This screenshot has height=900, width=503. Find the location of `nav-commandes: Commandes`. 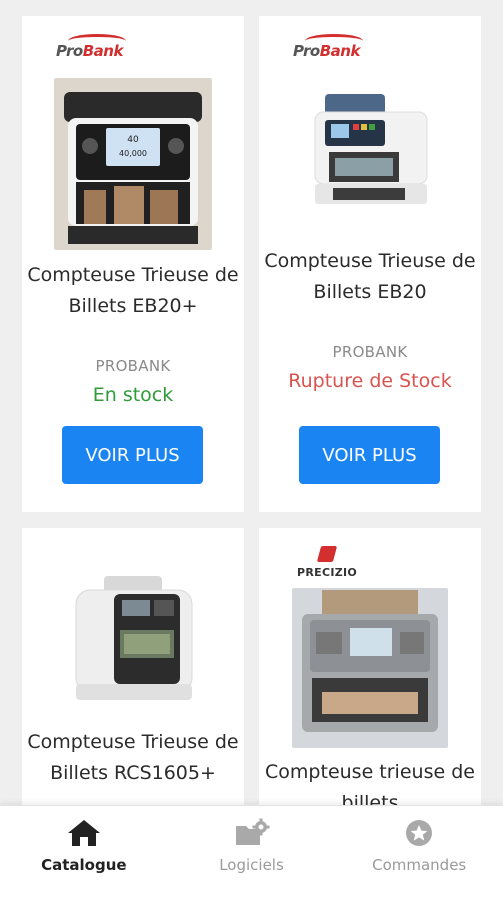

nav-commandes: Commandes is located at coordinates (419, 853).